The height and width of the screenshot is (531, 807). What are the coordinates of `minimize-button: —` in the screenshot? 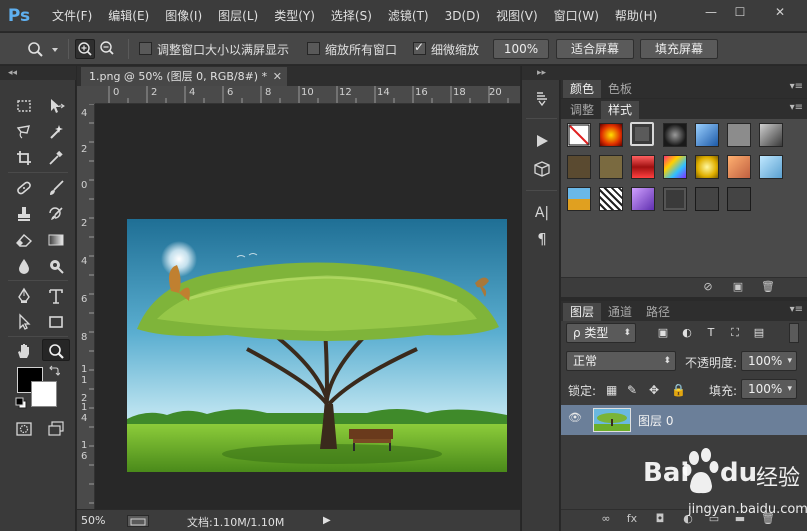 It's located at (711, 12).